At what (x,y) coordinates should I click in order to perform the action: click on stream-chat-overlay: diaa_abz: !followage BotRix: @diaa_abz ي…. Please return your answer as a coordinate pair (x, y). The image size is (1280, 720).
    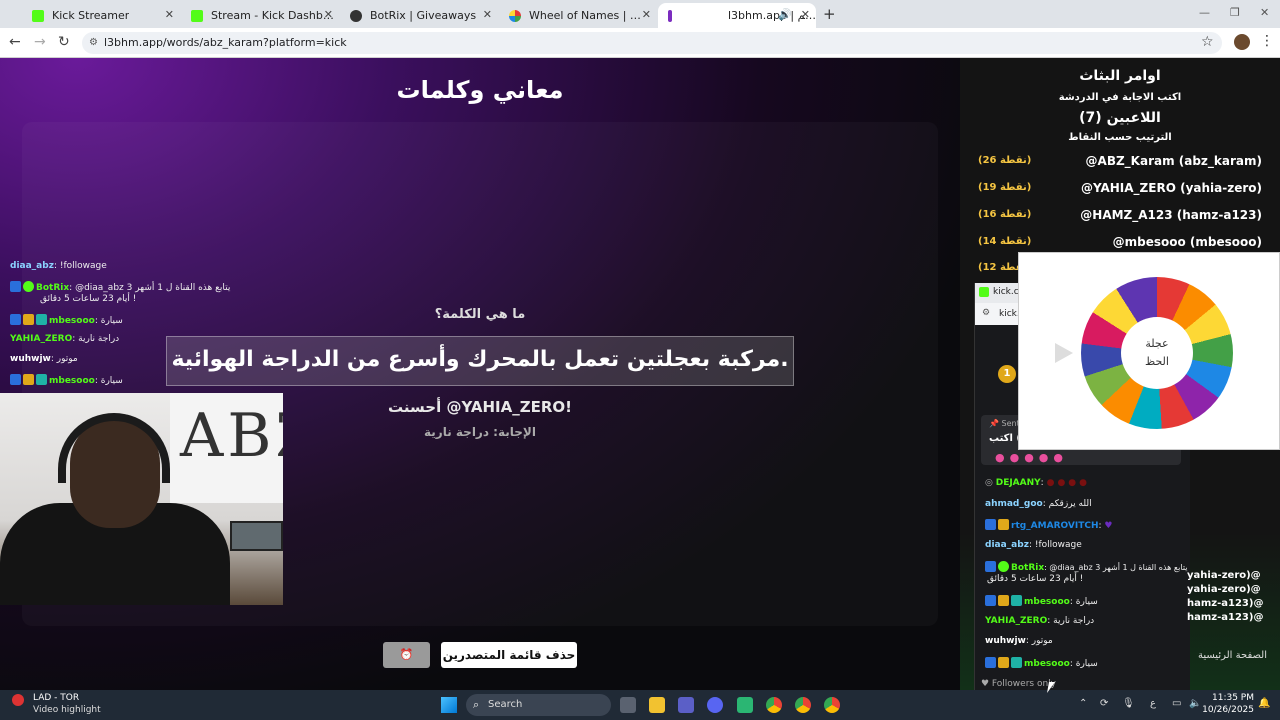
    Looking at the image, I should click on (115, 322).